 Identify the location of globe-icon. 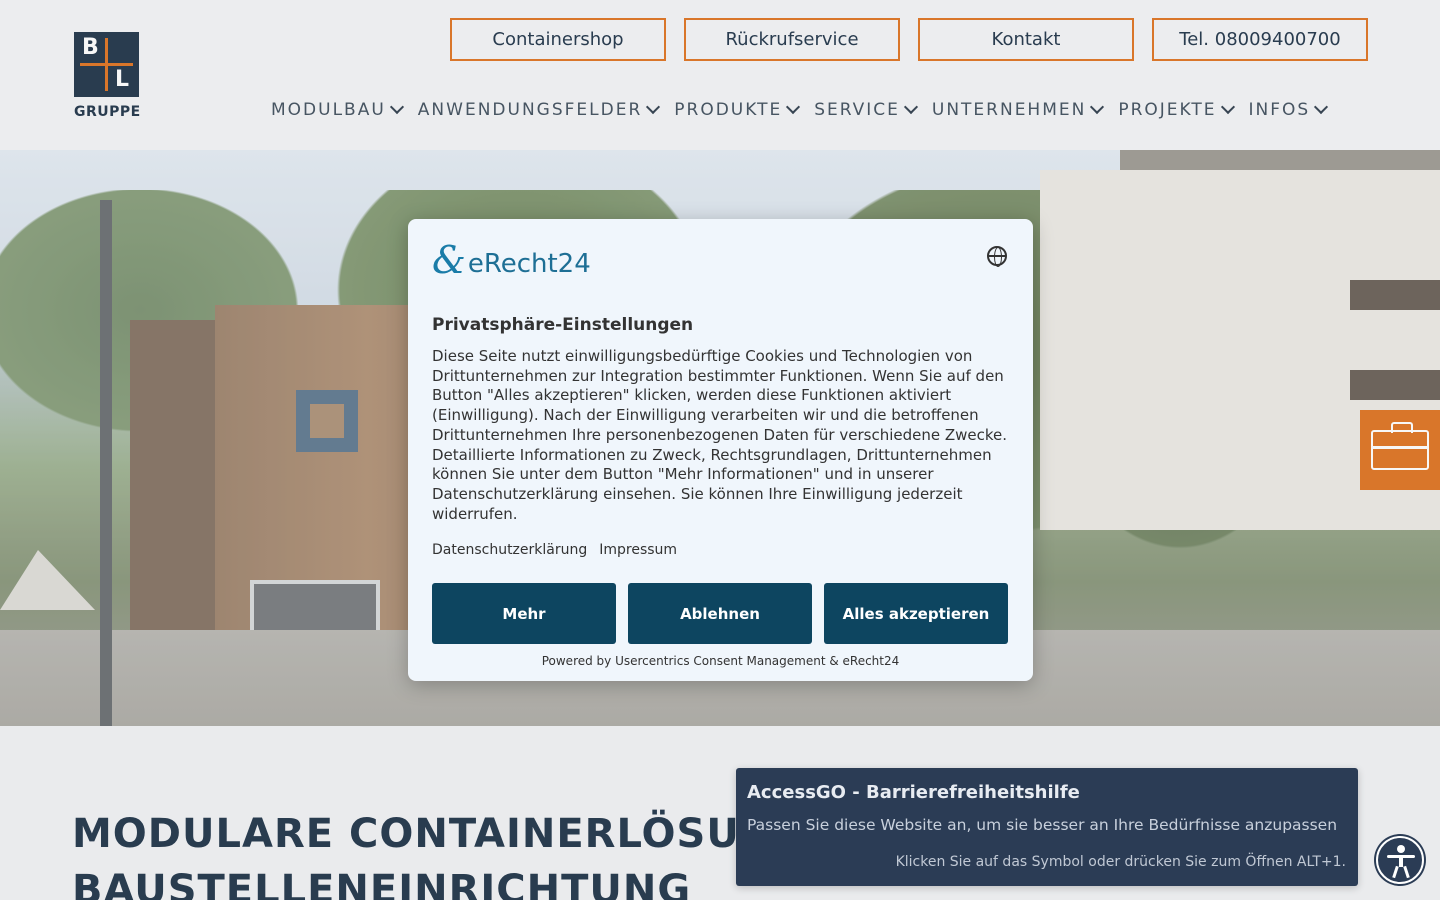
(997, 256).